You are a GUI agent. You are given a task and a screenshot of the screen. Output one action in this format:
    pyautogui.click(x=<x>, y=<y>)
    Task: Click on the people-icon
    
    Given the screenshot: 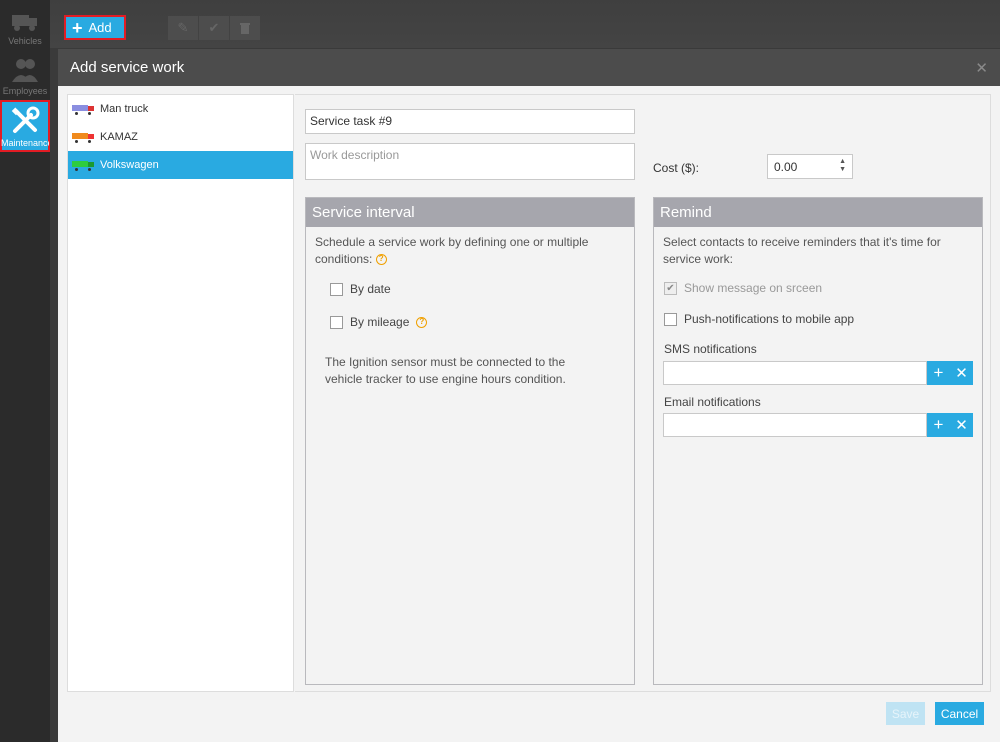 What is the action you would take?
    pyautogui.click(x=25, y=70)
    